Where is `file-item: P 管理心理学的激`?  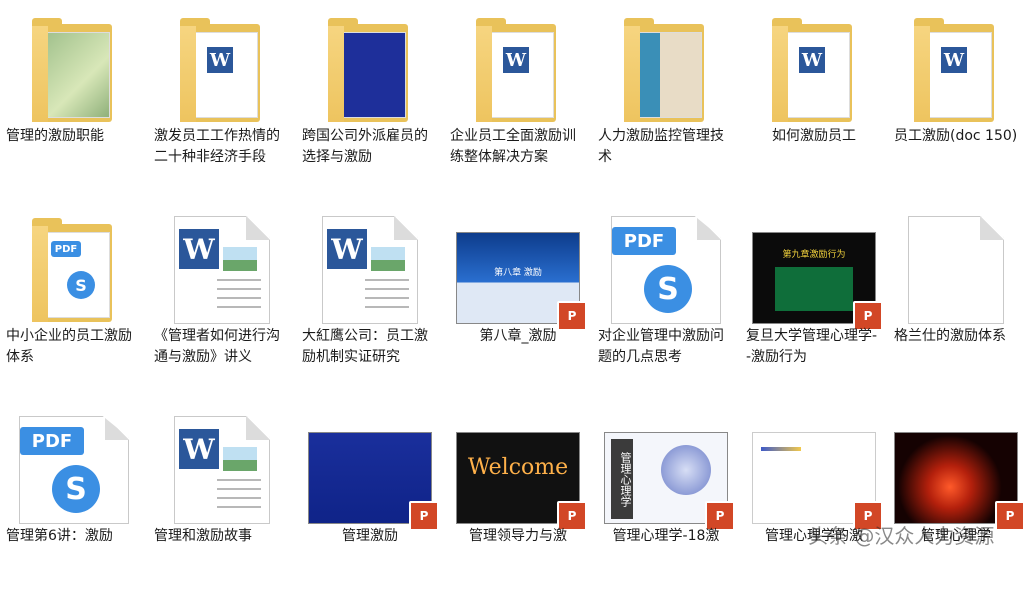 file-item: P 管理心理学的激 is located at coordinates (814, 500).